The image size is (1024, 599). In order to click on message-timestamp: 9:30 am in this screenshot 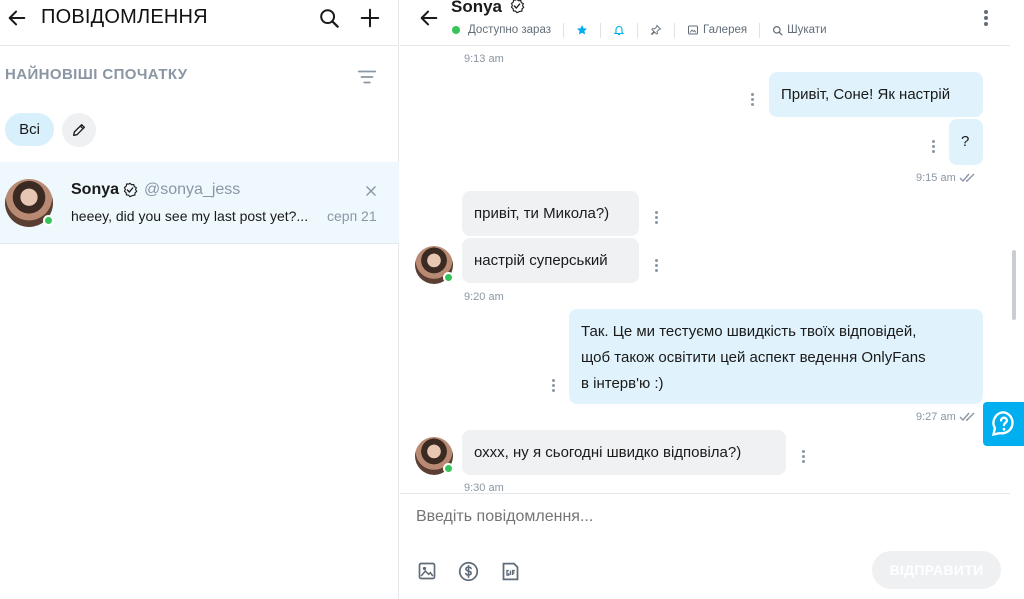, I will do `click(484, 487)`.